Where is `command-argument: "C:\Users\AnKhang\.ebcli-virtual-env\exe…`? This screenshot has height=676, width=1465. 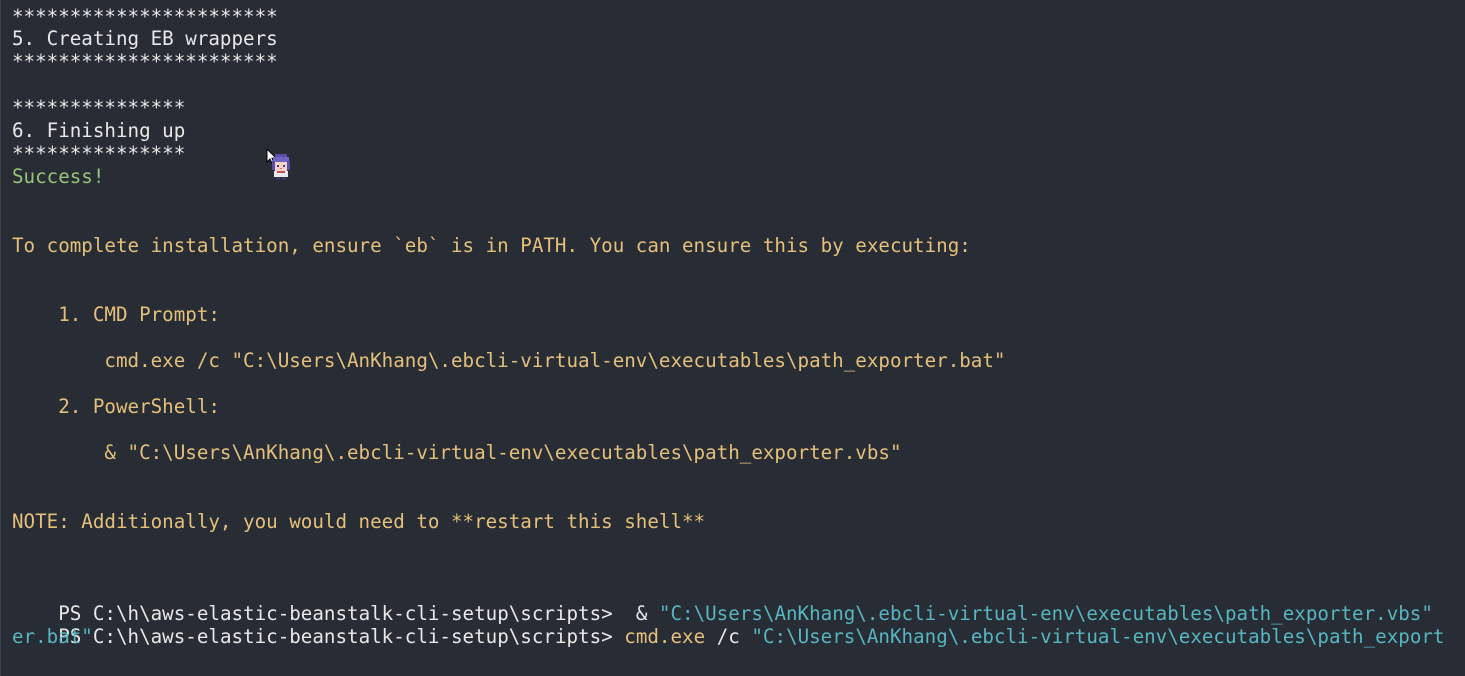
command-argument: "C:\Users\AnKhang\.ebcli-virtual-env\exe… is located at coordinates (1098, 636).